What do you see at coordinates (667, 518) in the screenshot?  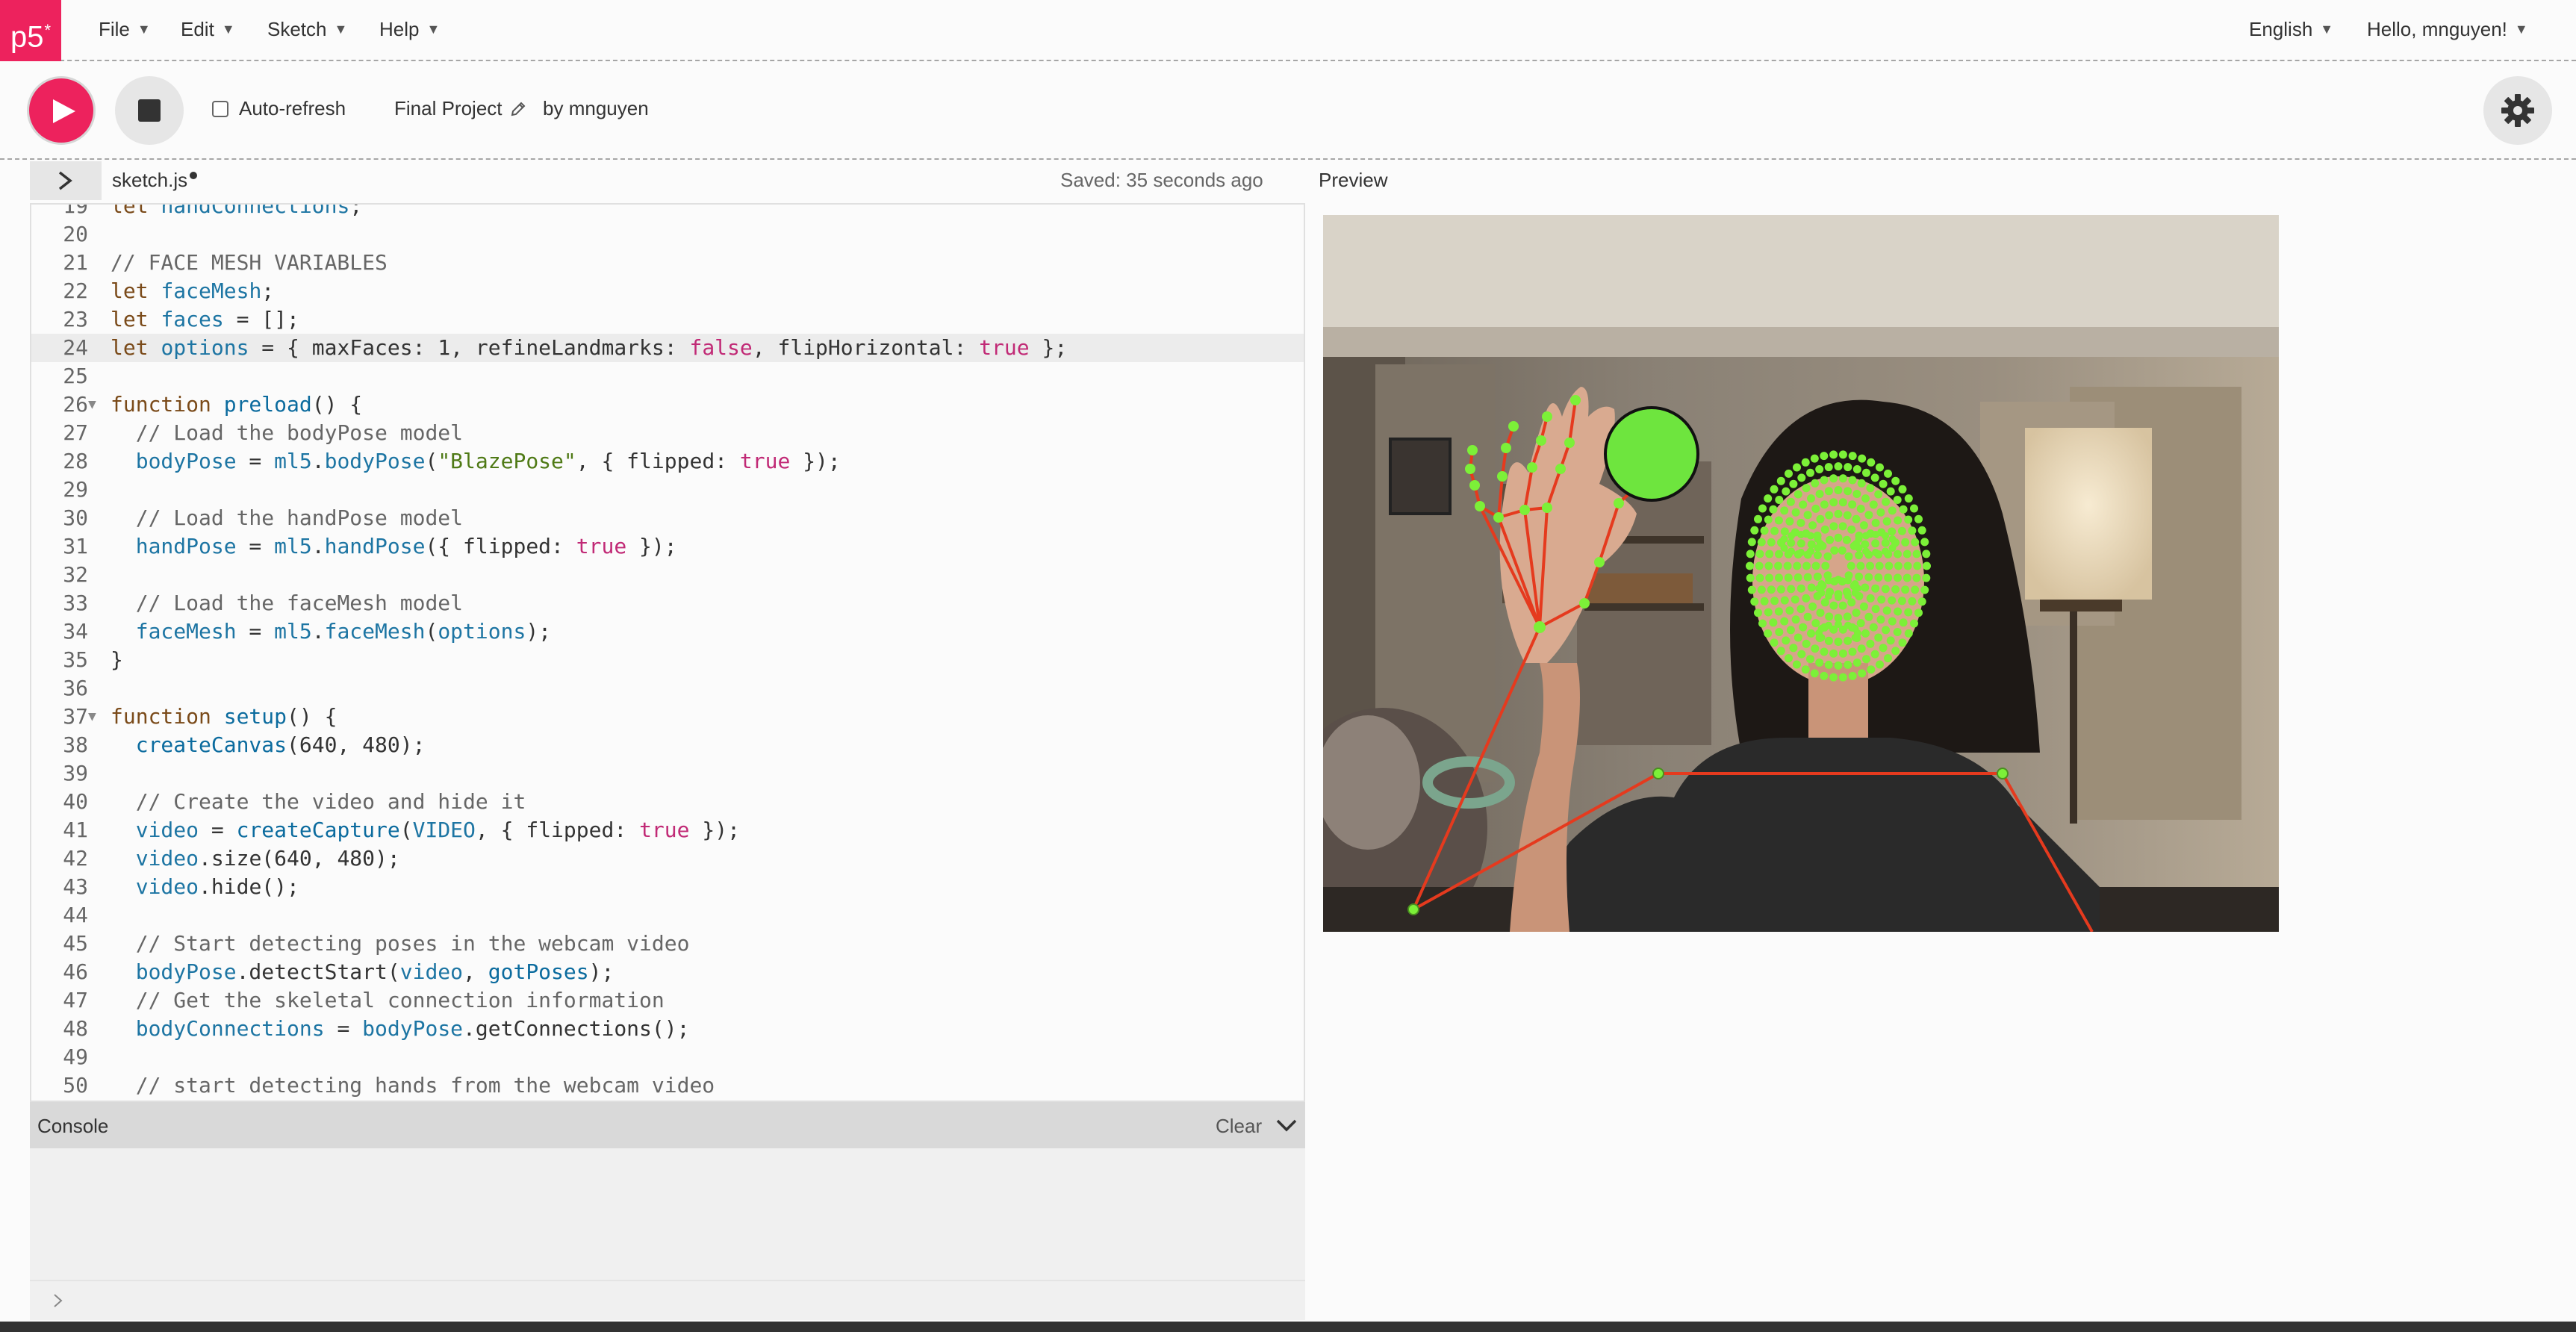 I see `code-line: 30 // Load the handPose model` at bounding box center [667, 518].